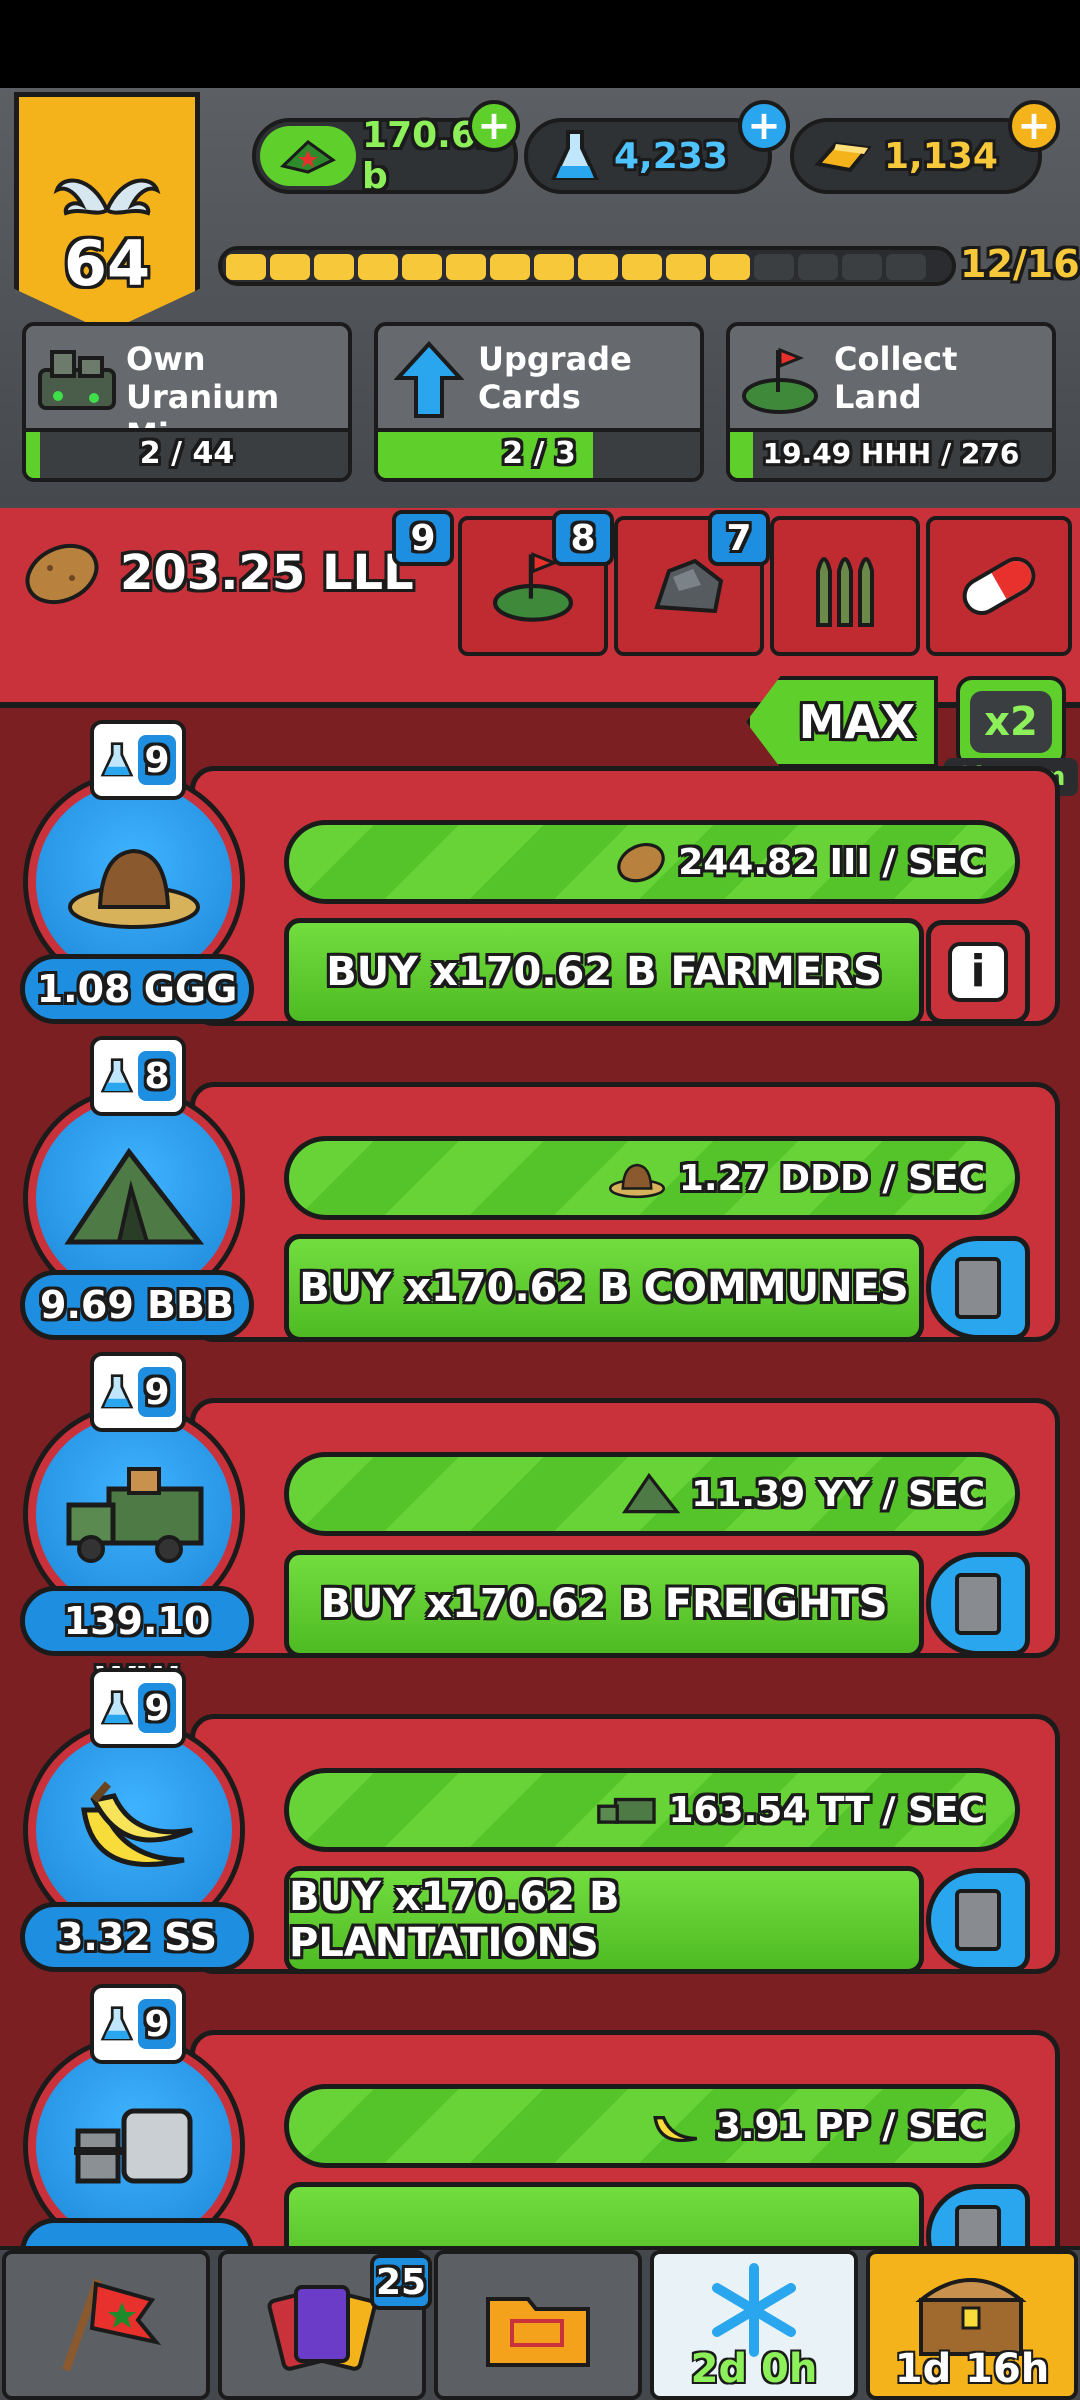  I want to click on xp-label: 12/16, so click(1020, 264).